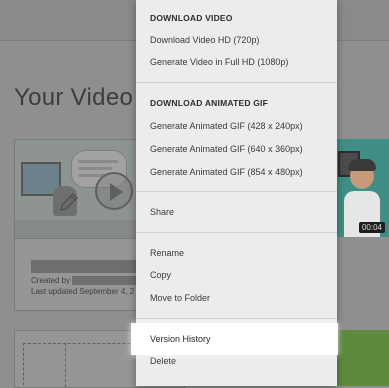 This screenshot has height=388, width=389. What do you see at coordinates (204, 40) in the screenshot?
I see `menu-item-download-hd: Download Video HD (720p)` at bounding box center [204, 40].